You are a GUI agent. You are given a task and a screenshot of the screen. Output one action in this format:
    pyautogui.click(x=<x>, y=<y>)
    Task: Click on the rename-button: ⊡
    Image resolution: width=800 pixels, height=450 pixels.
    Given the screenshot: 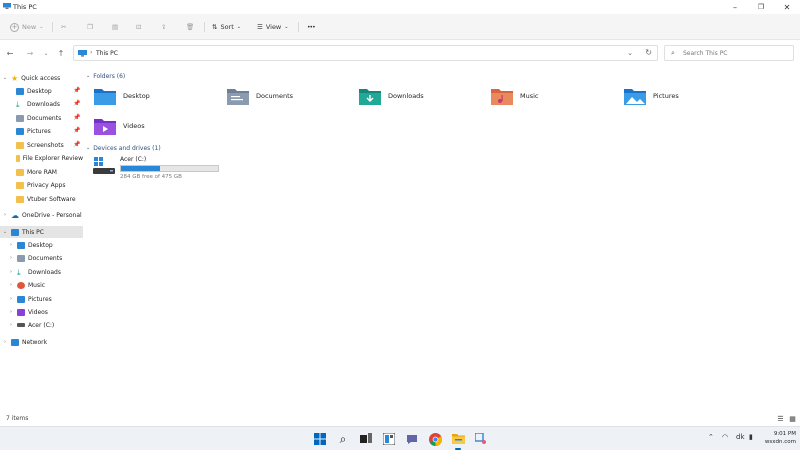 What is the action you would take?
    pyautogui.click(x=138, y=27)
    